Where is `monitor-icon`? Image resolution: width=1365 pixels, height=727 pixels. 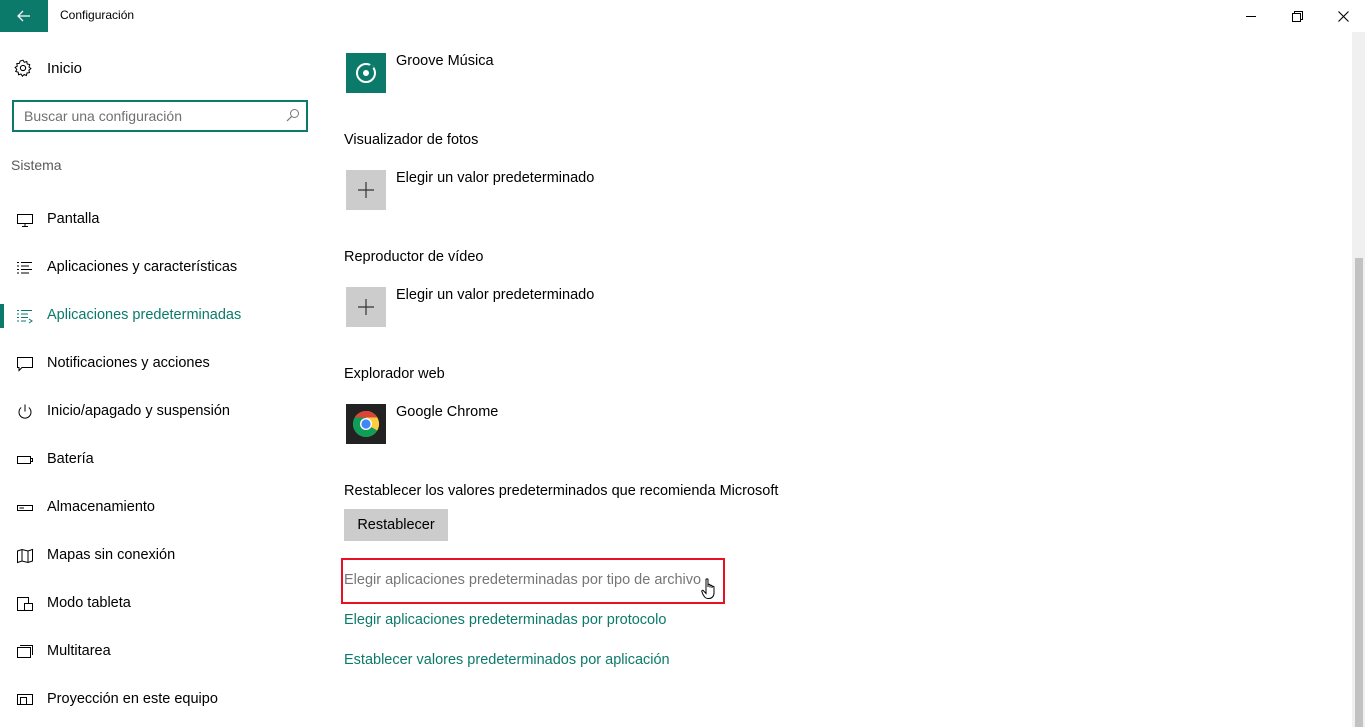
monitor-icon is located at coordinates (25, 220).